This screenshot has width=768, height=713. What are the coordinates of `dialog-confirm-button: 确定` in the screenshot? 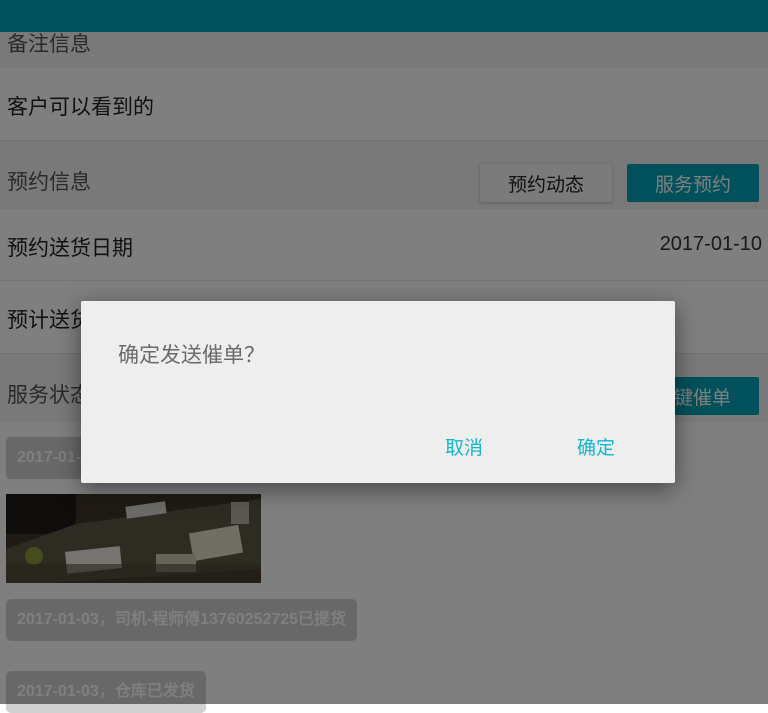 It's located at (596, 446).